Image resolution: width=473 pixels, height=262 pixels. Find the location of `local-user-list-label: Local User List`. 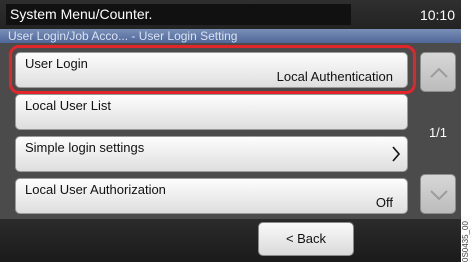

local-user-list-label: Local User List is located at coordinates (68, 105).